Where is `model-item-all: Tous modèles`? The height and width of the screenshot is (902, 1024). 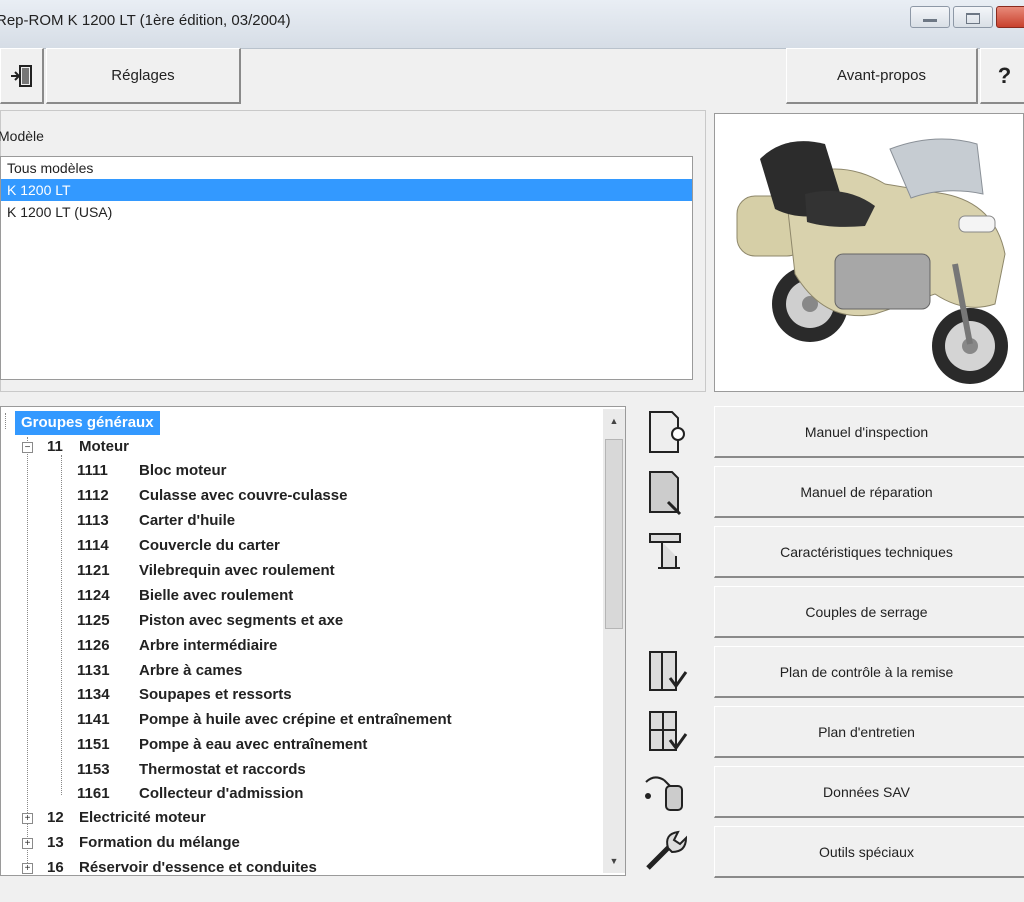 model-item-all: Tous modèles is located at coordinates (346, 168).